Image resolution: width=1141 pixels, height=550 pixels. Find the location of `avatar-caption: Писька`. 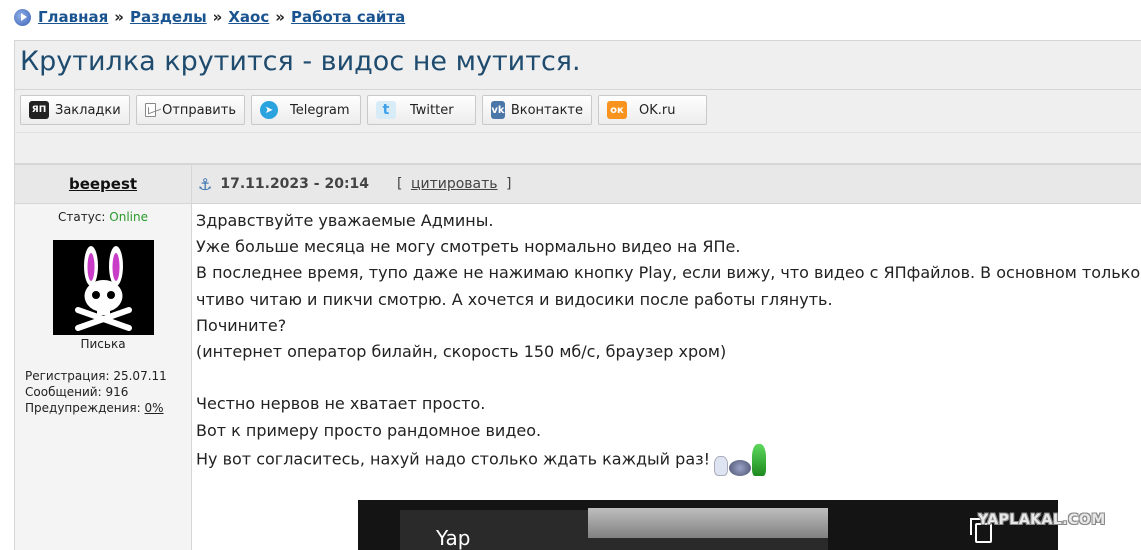

avatar-caption: Писька is located at coordinates (103, 344).